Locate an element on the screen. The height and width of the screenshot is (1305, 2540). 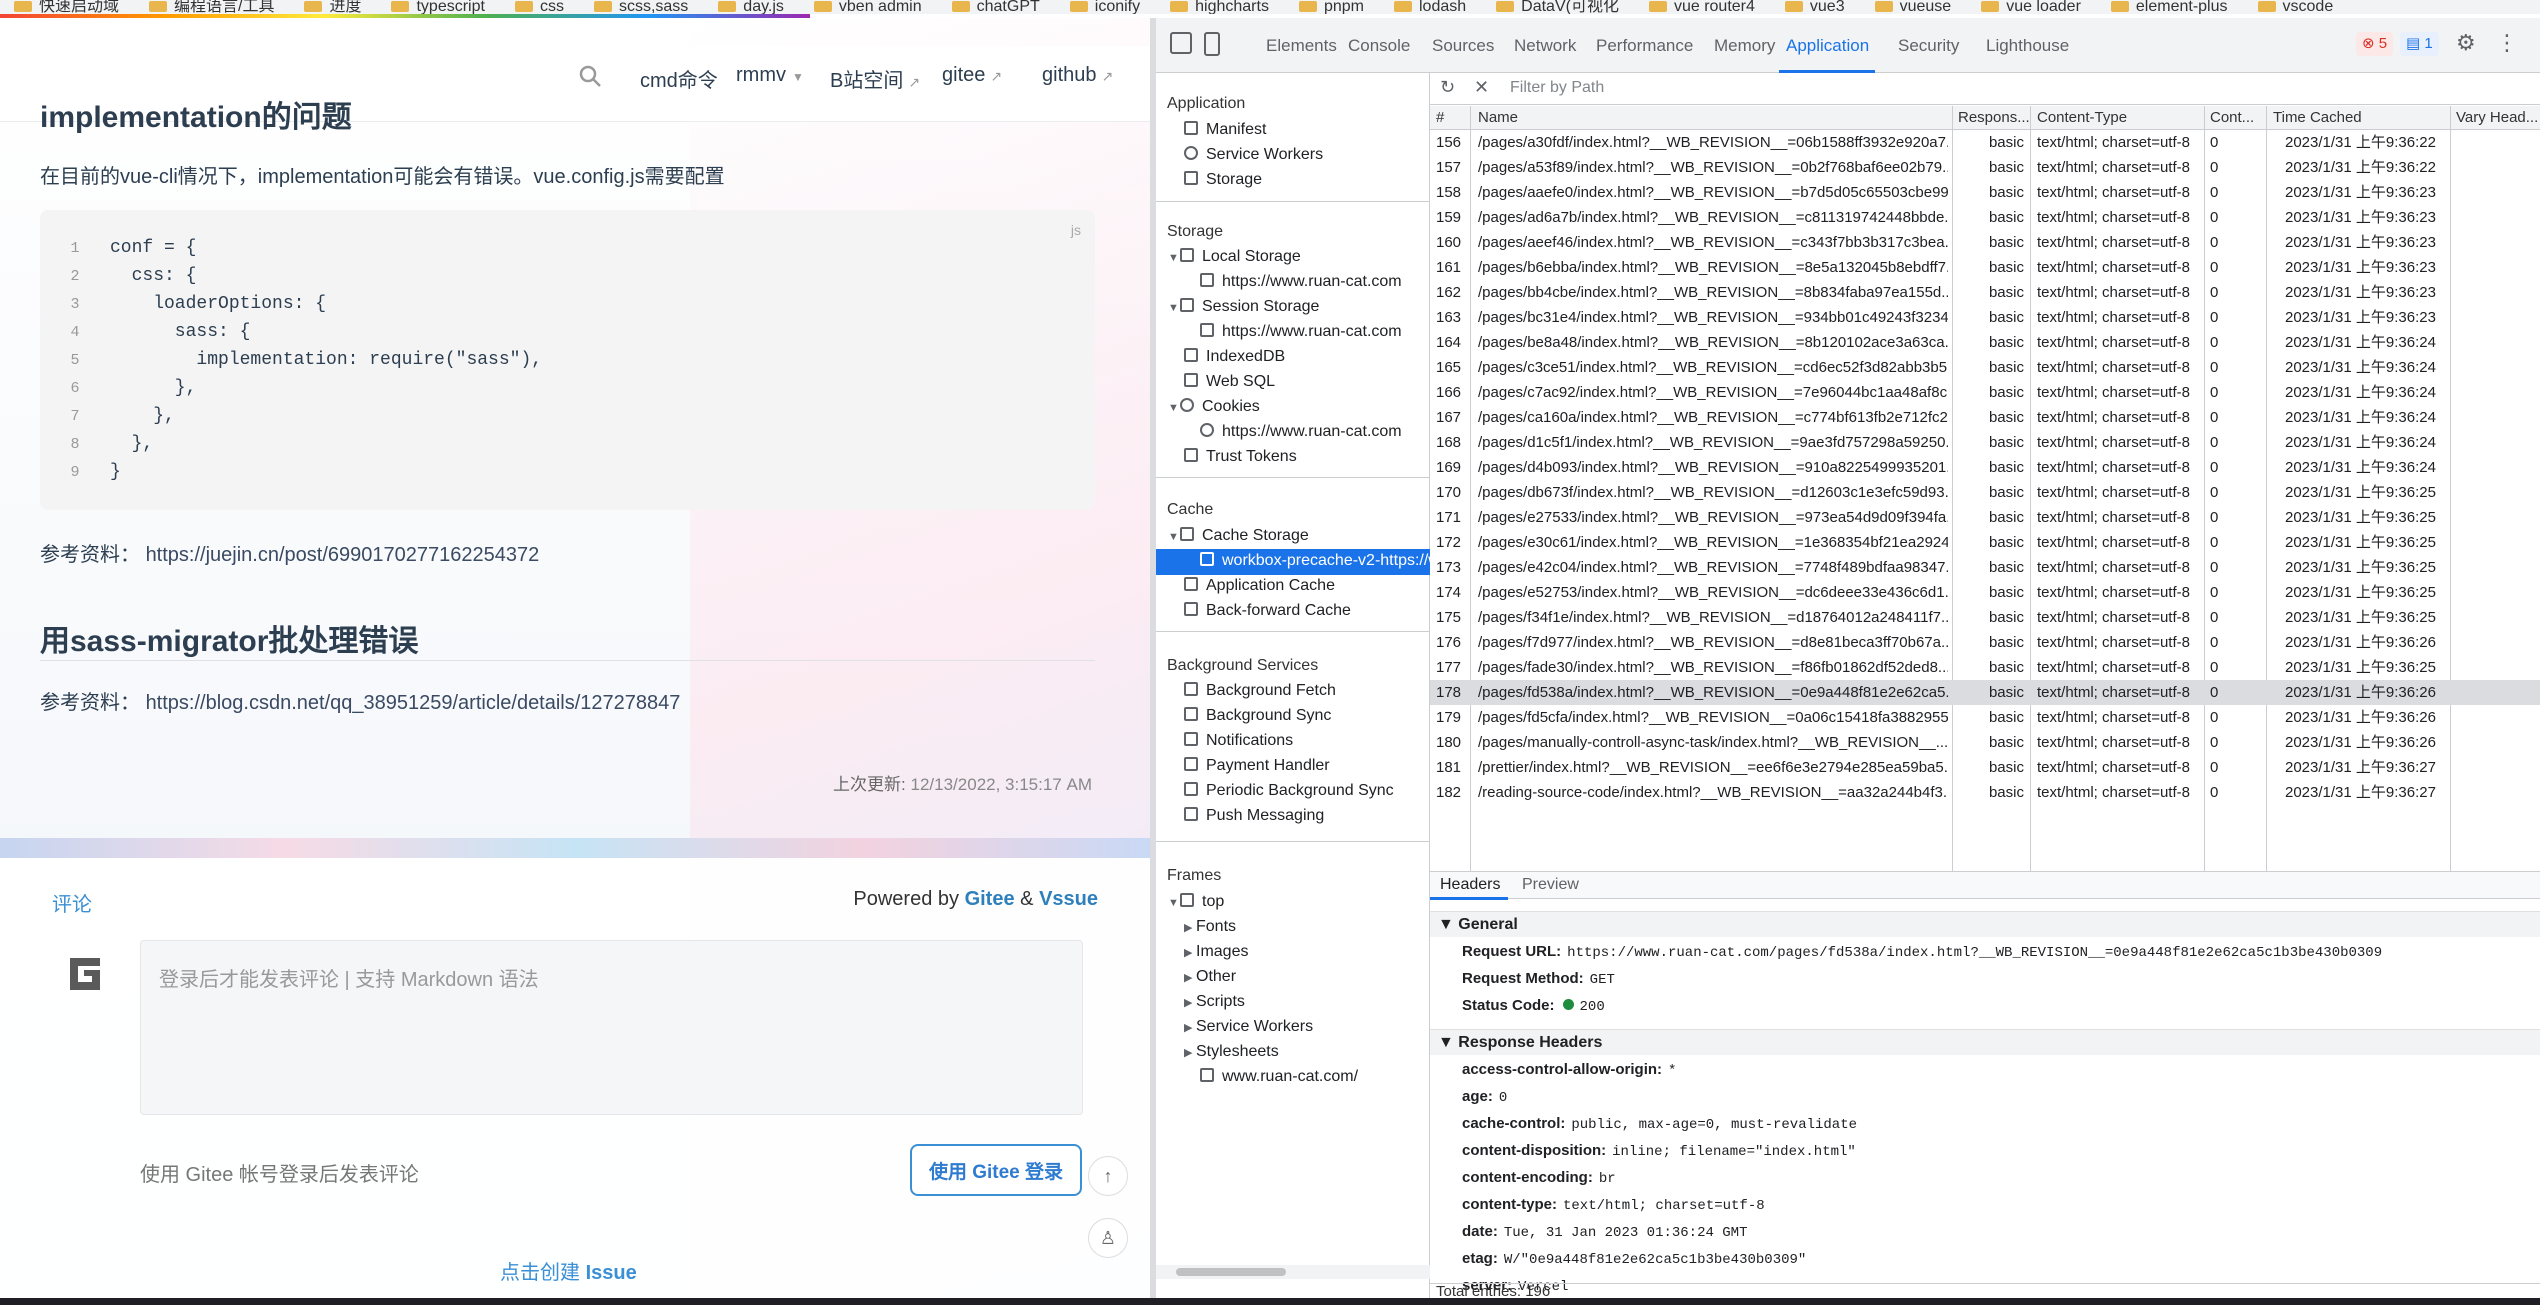
tab-preview: Preview is located at coordinates (1550, 885).